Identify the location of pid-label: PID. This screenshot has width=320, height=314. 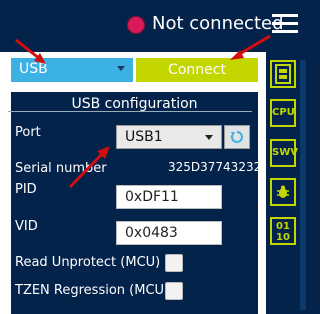
(26, 189).